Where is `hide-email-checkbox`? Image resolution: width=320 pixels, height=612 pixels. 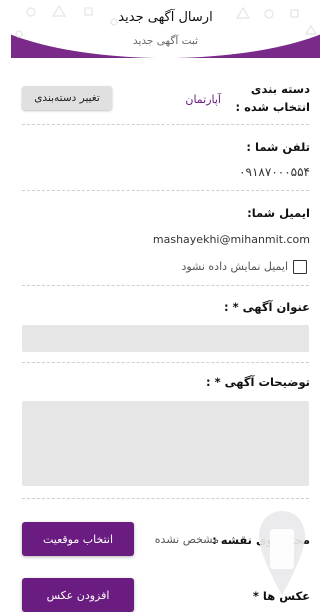
hide-email-checkbox is located at coordinates (300, 267).